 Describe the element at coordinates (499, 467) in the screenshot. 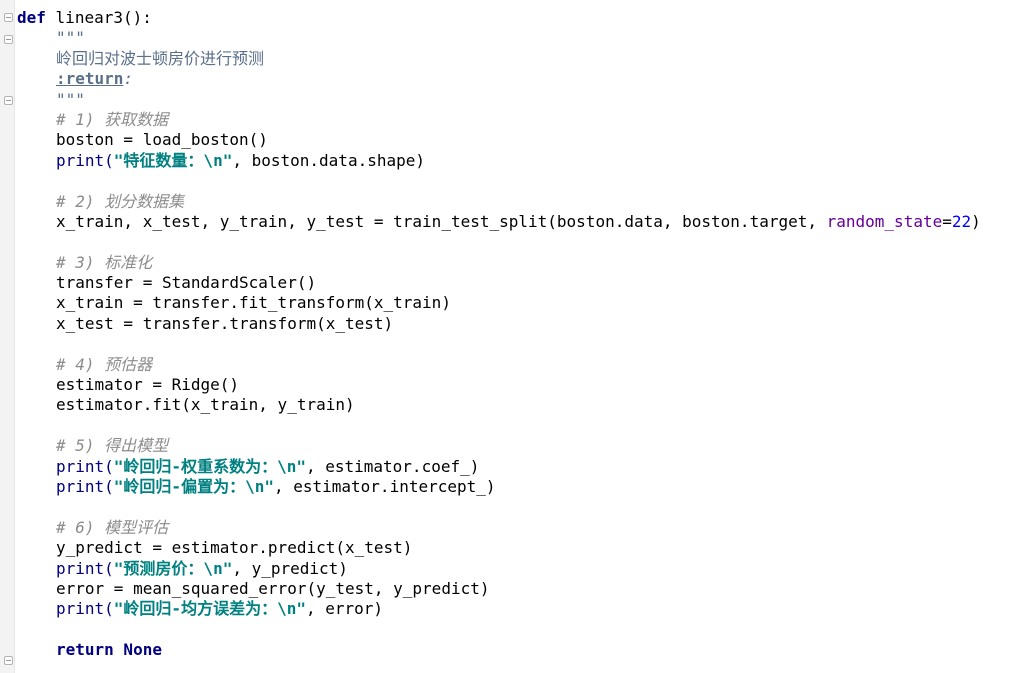

I see `code-line: print("岭回归-权重系数为：\n", estimator.coef_)` at that location.